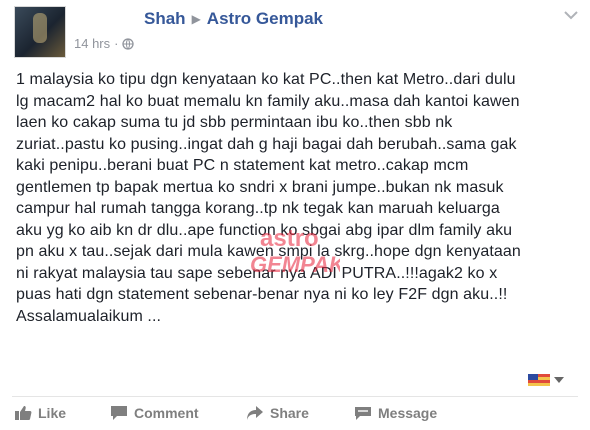 The height and width of the screenshot is (430, 590). What do you see at coordinates (289, 413) in the screenshot?
I see `share-label: Share` at bounding box center [289, 413].